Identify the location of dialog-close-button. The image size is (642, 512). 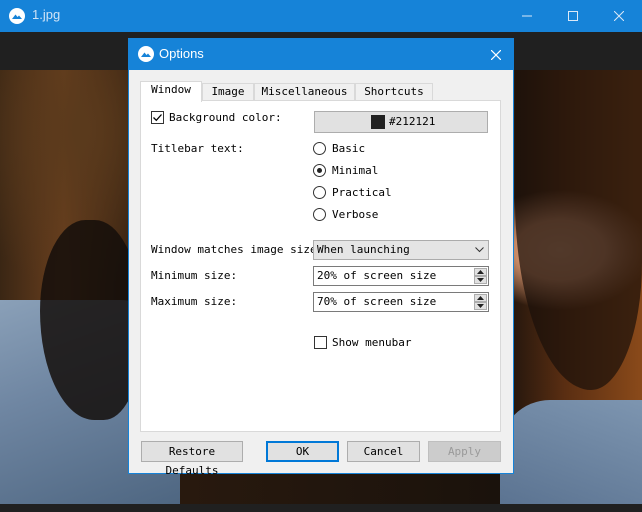
(496, 54).